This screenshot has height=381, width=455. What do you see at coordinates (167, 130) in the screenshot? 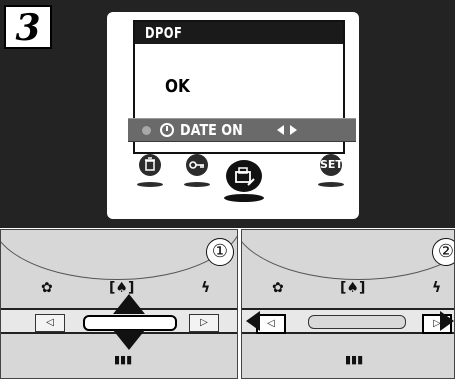
I see `clock-icon` at bounding box center [167, 130].